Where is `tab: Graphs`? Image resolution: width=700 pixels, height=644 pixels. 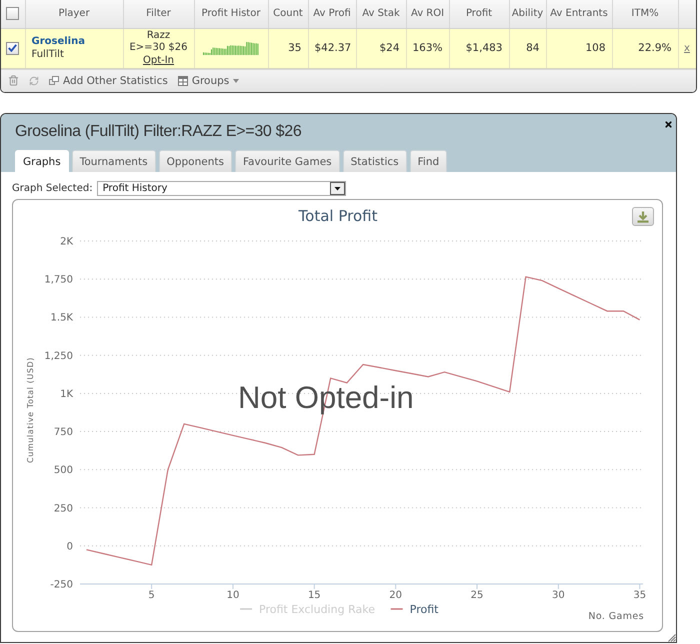
tab: Graphs is located at coordinates (42, 161).